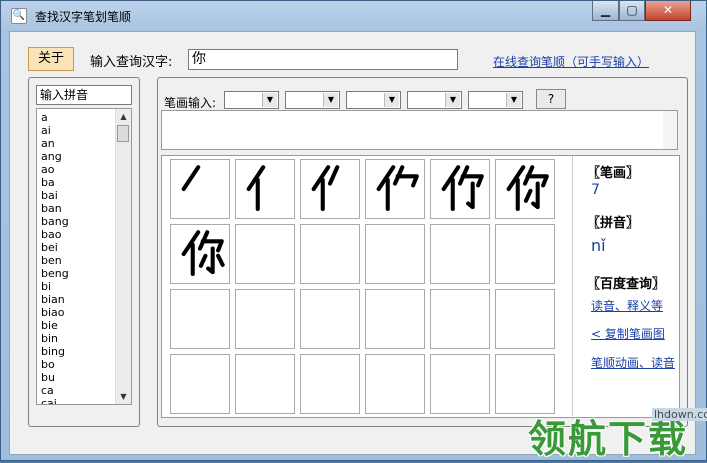 The width and height of the screenshot is (707, 463). Describe the element at coordinates (628, 333) in the screenshot. I see `copy-stroke-image-link: < 复制笔画图` at that location.